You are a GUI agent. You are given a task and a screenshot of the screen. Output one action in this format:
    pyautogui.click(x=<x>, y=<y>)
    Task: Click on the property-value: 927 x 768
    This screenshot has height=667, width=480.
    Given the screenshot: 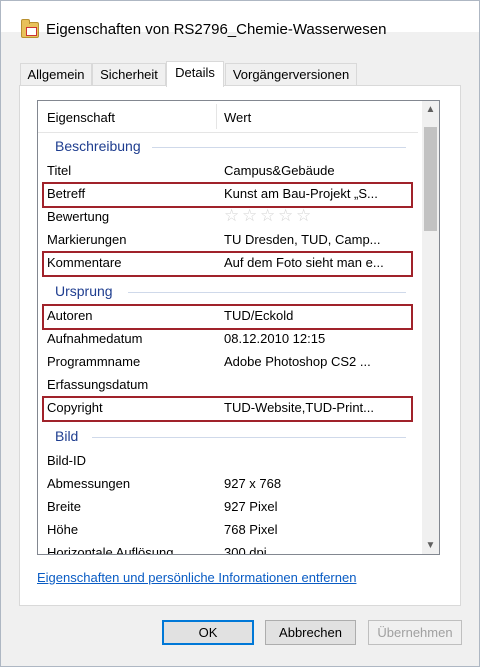 What is the action you would take?
    pyautogui.click(x=253, y=483)
    